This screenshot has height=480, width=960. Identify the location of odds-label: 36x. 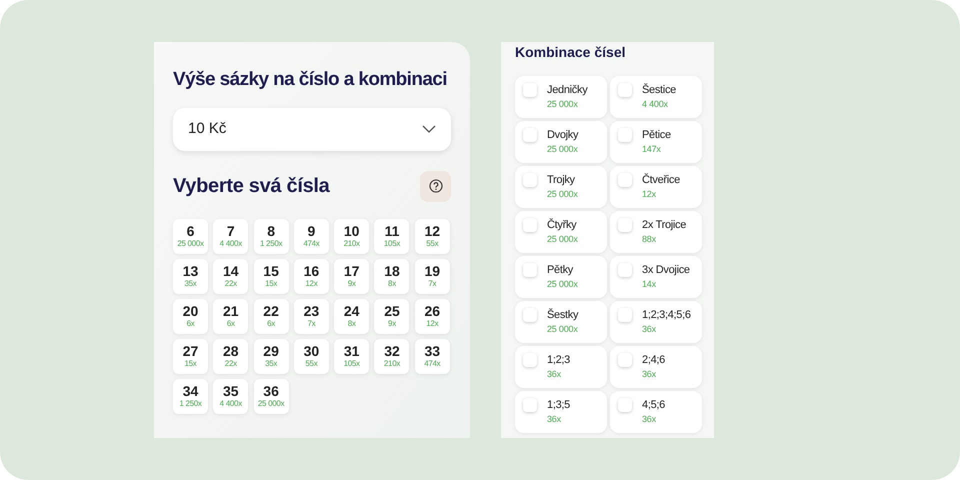
(649, 329).